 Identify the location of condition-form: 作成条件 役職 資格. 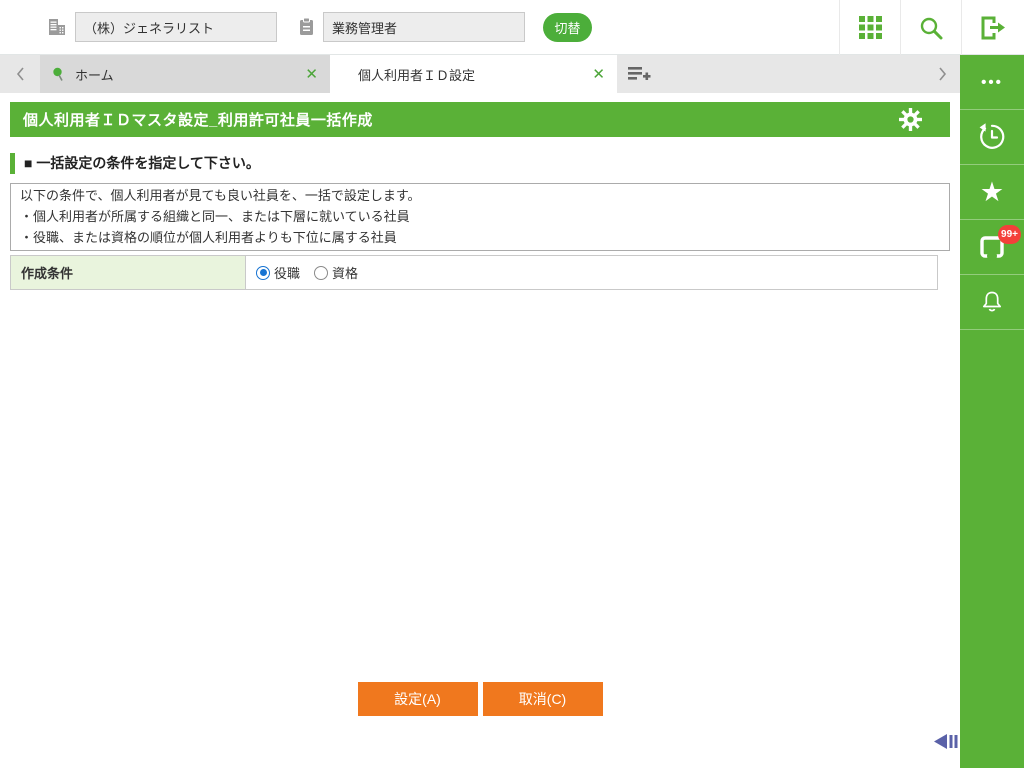
(474, 272).